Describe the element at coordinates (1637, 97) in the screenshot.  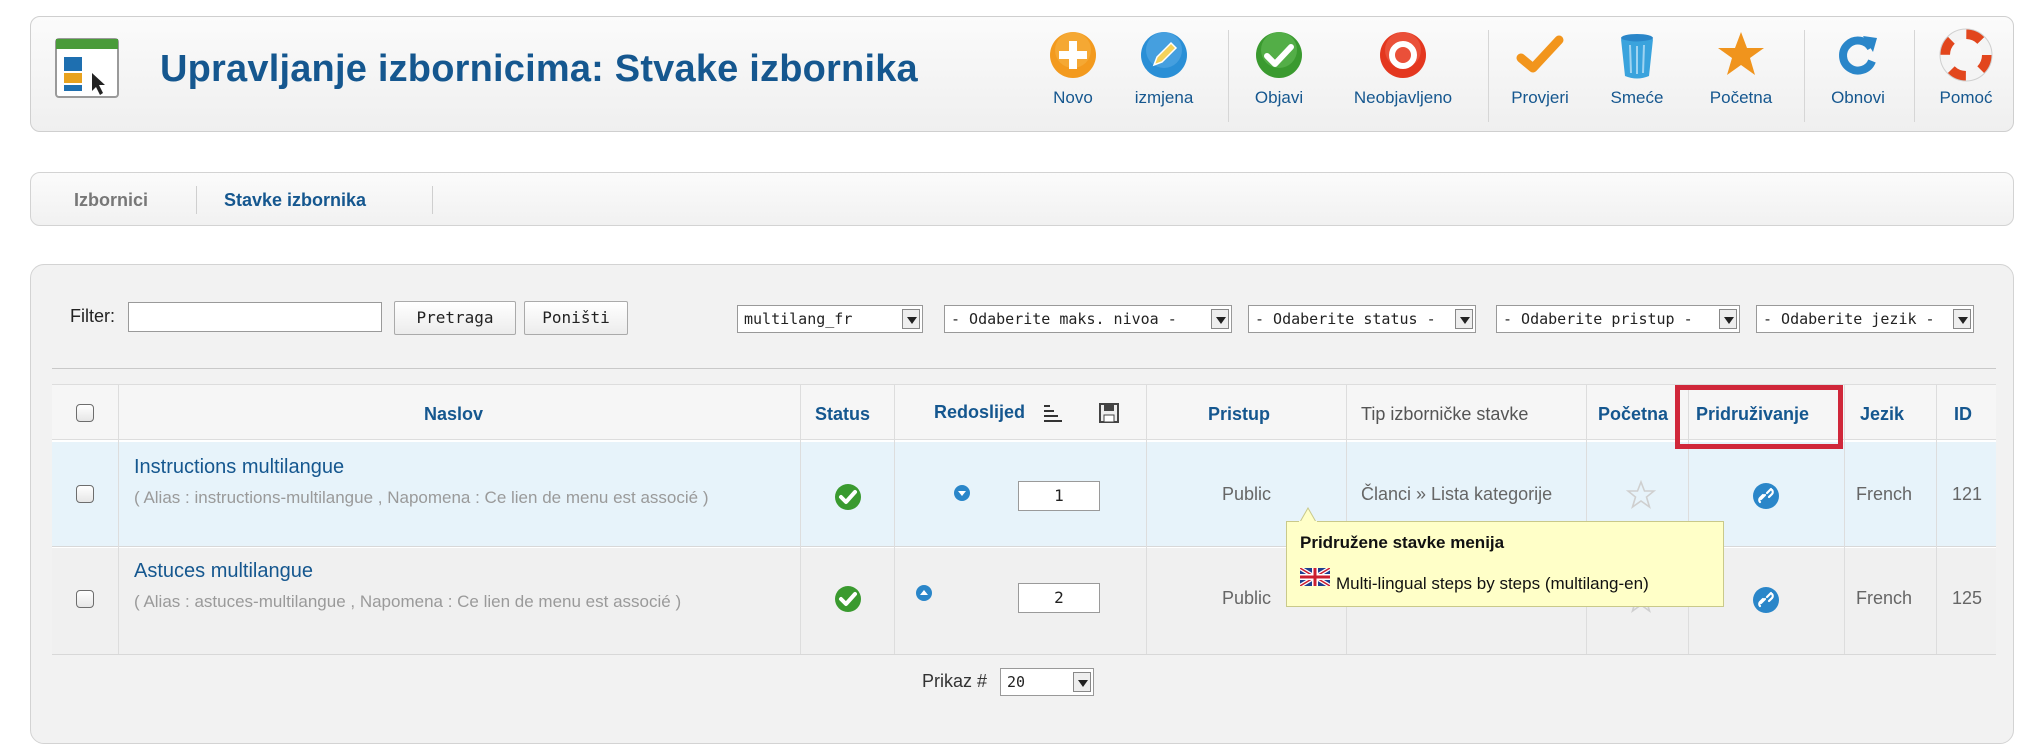
I see `trash-button-label: Smeće` at that location.